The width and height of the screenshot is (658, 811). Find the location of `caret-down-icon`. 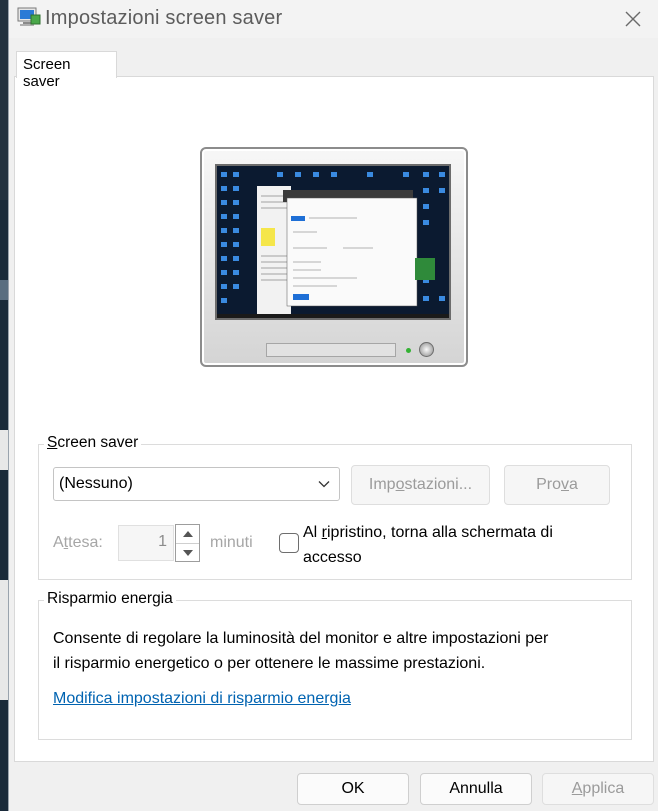

caret-down-icon is located at coordinates (187, 552).